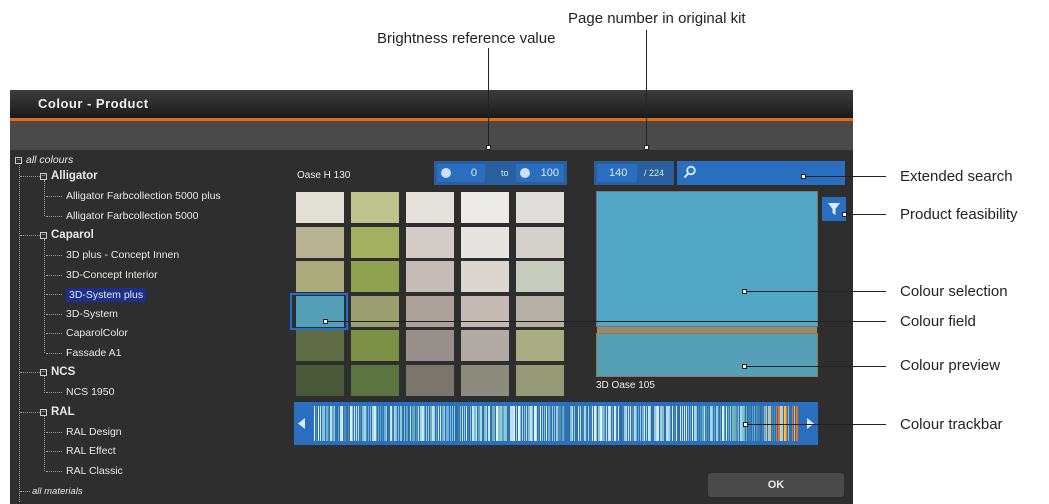 The width and height of the screenshot is (1049, 504). I want to click on tree-item: 3D-System plus, so click(106, 295).